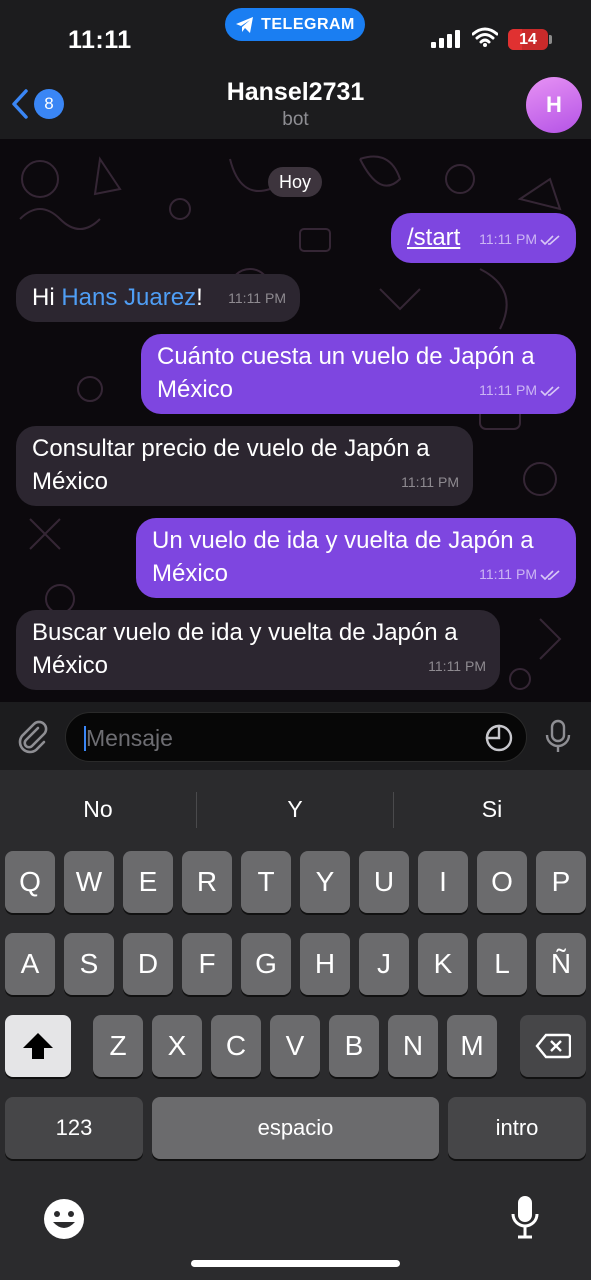  I want to click on battery-level: 14, so click(528, 39).